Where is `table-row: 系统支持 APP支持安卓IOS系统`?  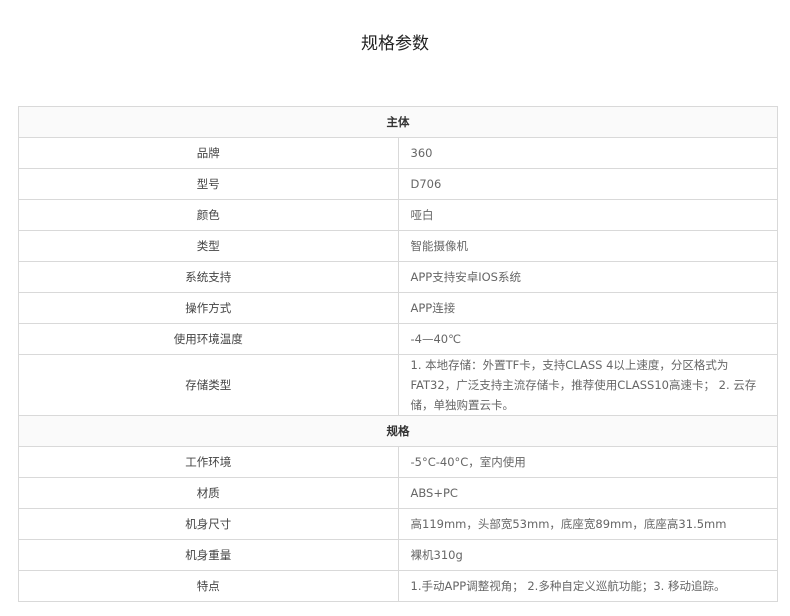 table-row: 系统支持 APP支持安卓IOS系统 is located at coordinates (398, 277).